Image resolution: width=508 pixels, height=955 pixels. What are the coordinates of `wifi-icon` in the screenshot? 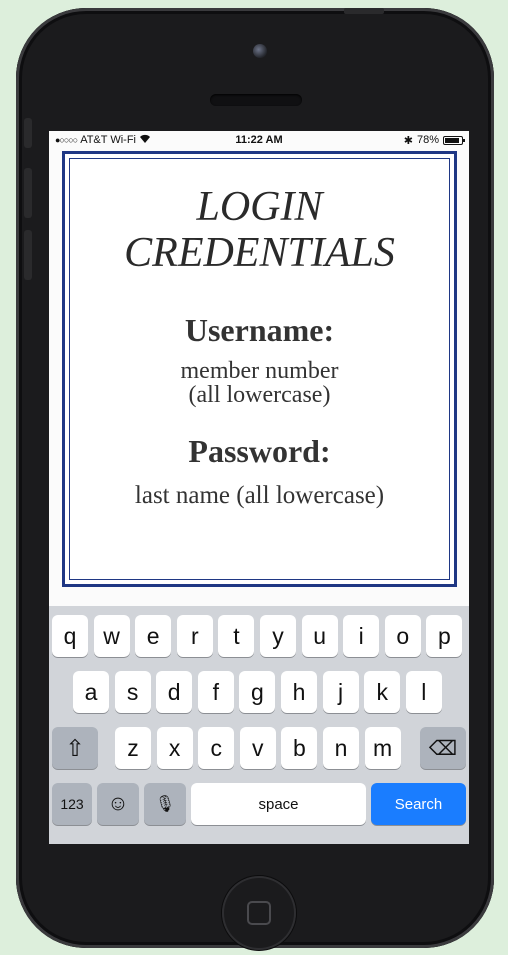 It's located at (145, 140).